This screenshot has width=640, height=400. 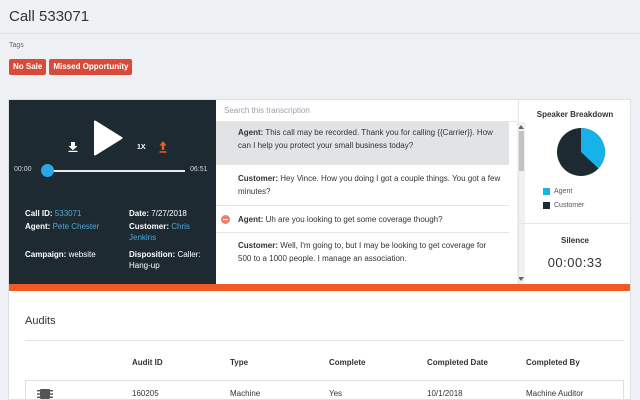 What do you see at coordinates (46, 254) in the screenshot?
I see `campaign-label: Campaign:` at bounding box center [46, 254].